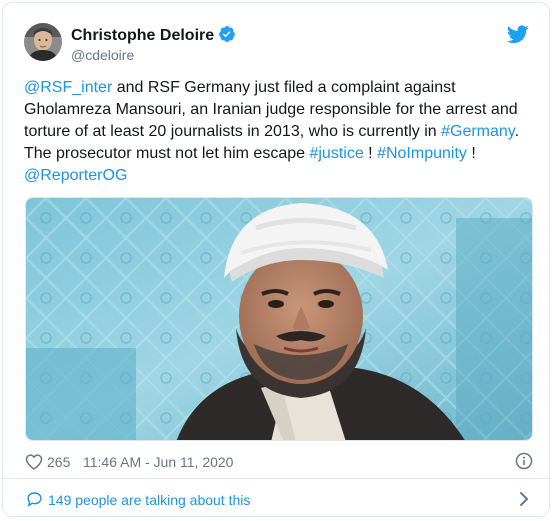  What do you see at coordinates (158, 462) in the screenshot?
I see `timestamp: 11:46 AM - Jun 11, 2020` at bounding box center [158, 462].